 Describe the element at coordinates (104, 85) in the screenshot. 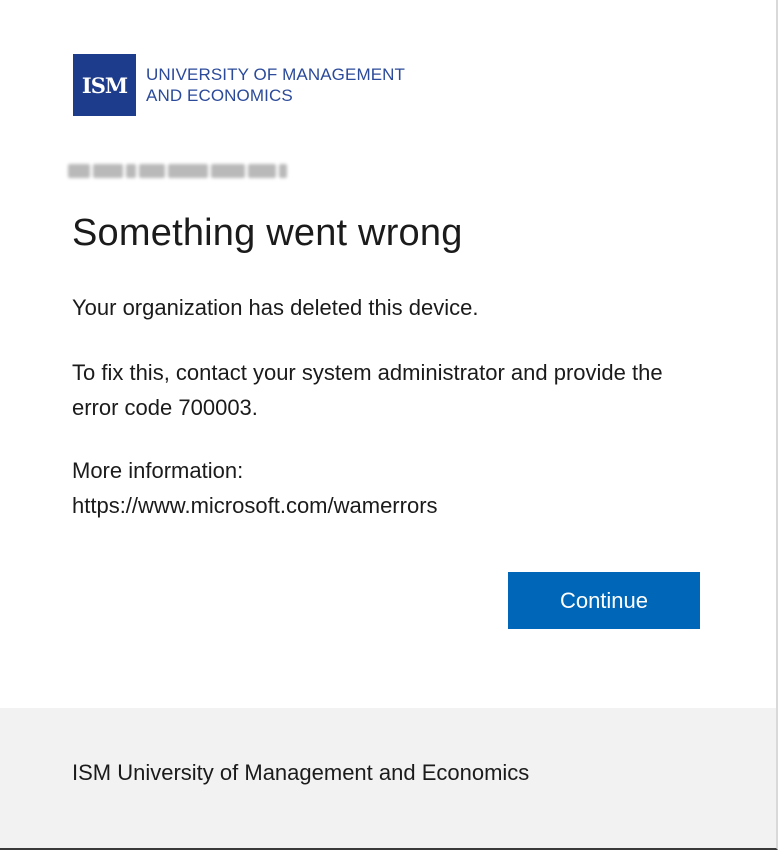

I see `ism-logo-mark: ISM` at that location.